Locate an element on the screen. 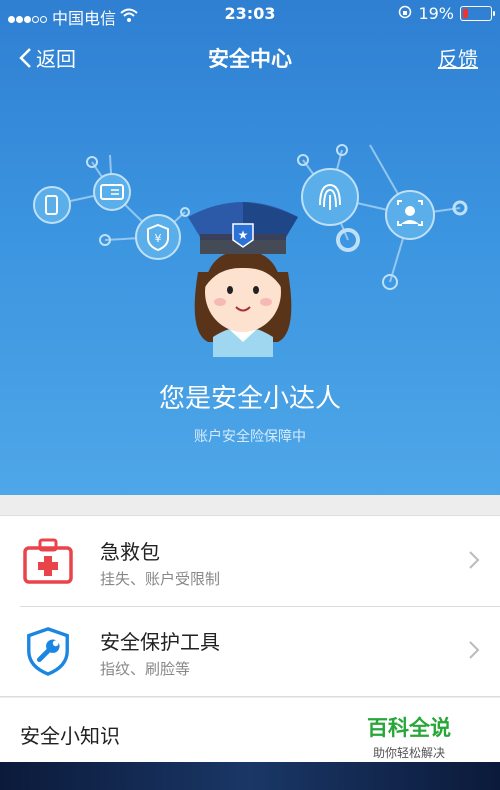 This screenshot has width=500, height=790. shield-wrench-icon is located at coordinates (48, 651).